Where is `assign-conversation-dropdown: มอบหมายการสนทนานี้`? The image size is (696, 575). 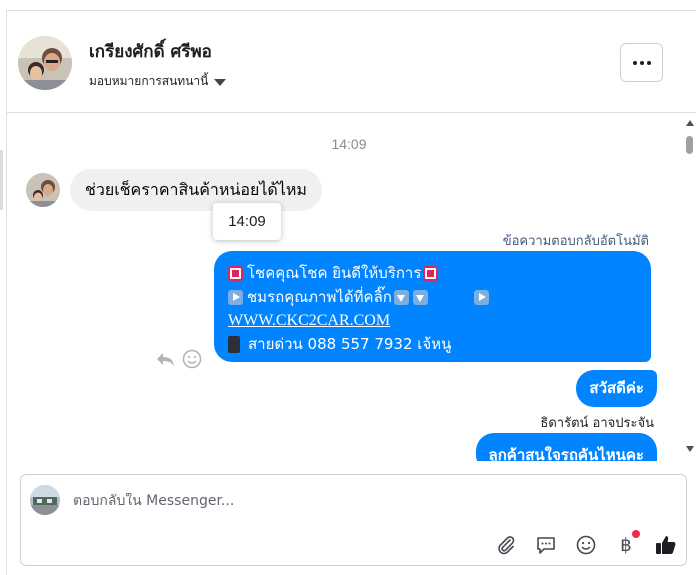
assign-conversation-dropdown: มอบหมายการสนทนานี้ is located at coordinates (158, 81).